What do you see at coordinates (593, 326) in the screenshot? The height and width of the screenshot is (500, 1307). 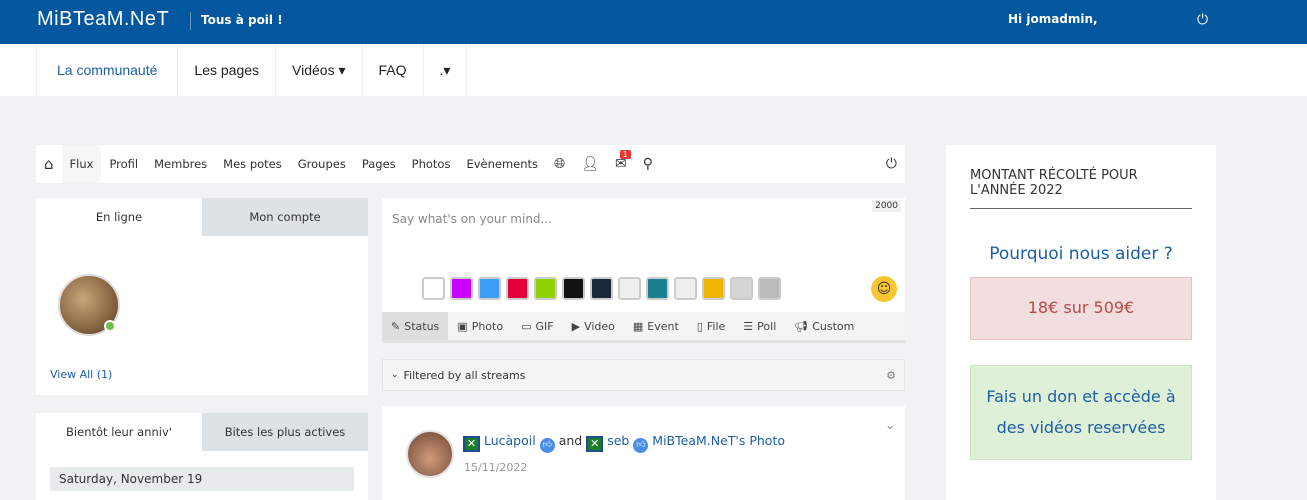 I see `tab-video: ▶ Video` at bounding box center [593, 326].